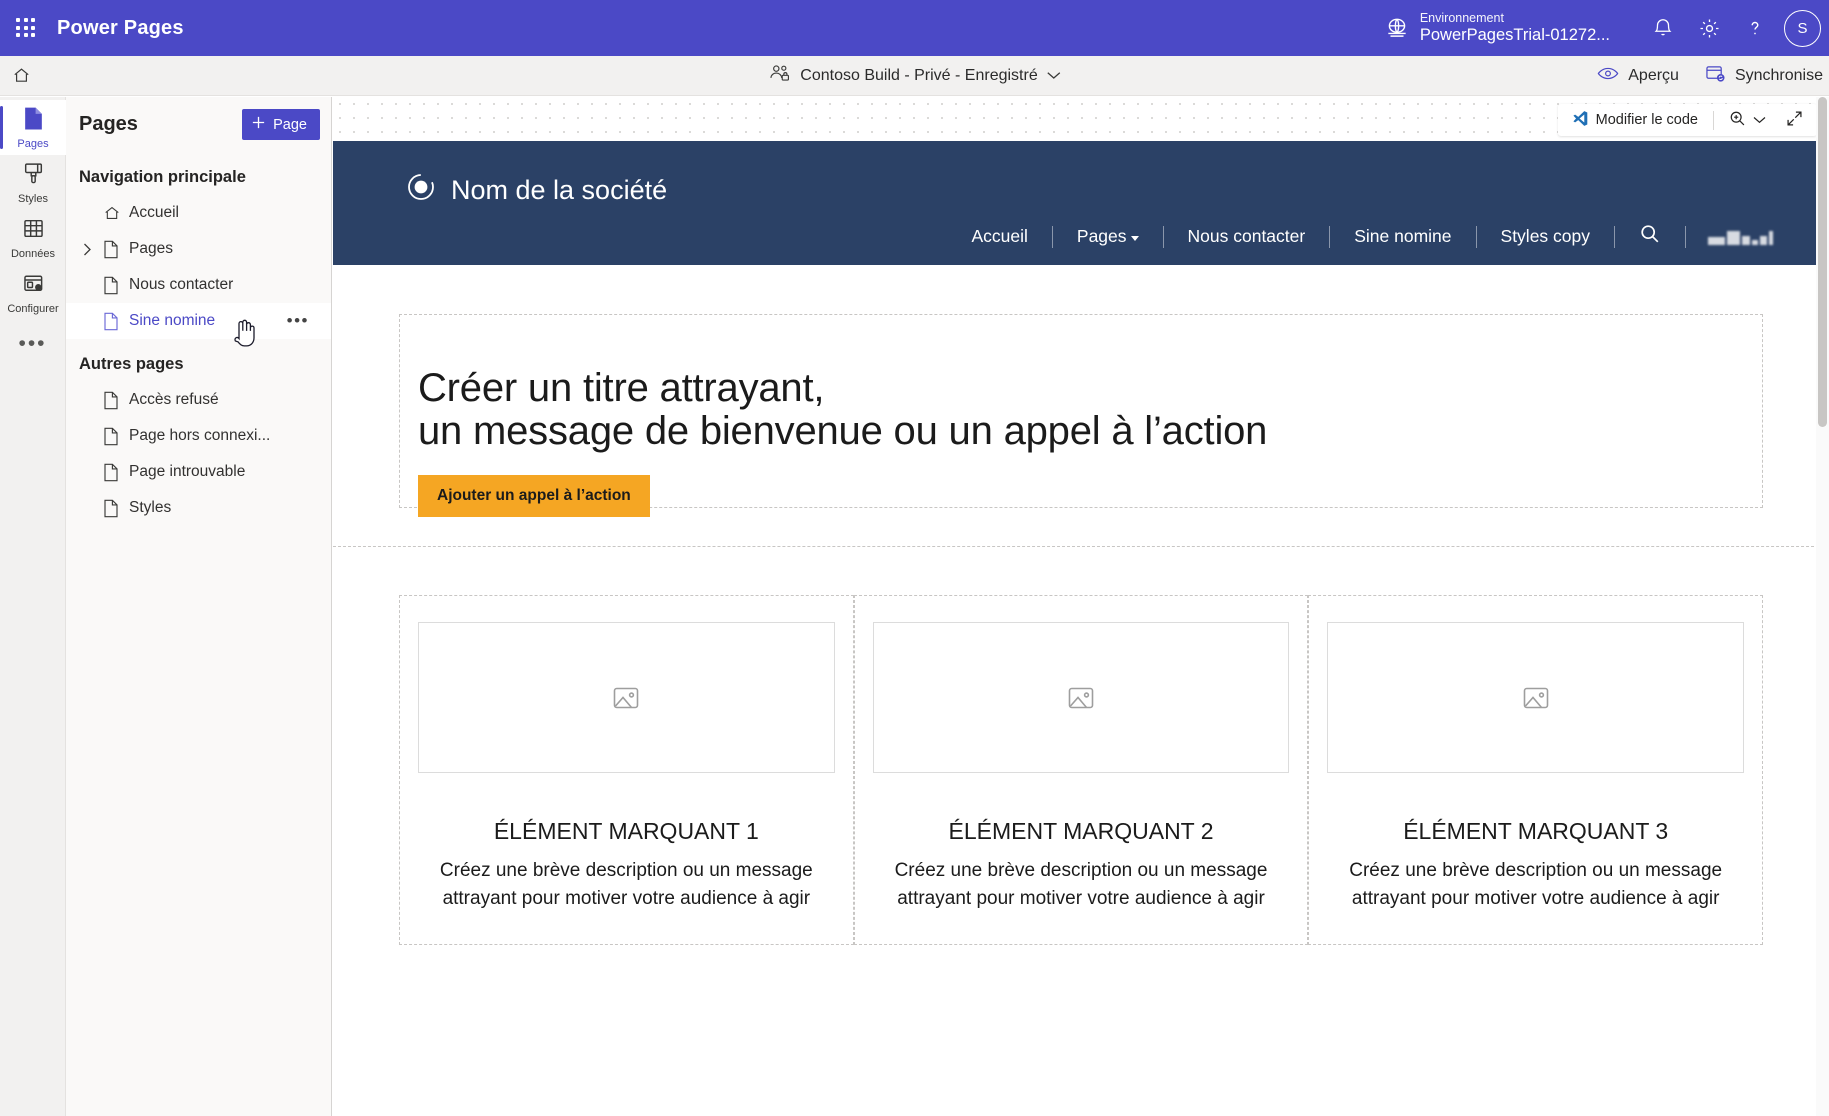 The width and height of the screenshot is (1829, 1116). Describe the element at coordinates (187, 471) in the screenshot. I see `tree-item-label: Page introuvable` at that location.